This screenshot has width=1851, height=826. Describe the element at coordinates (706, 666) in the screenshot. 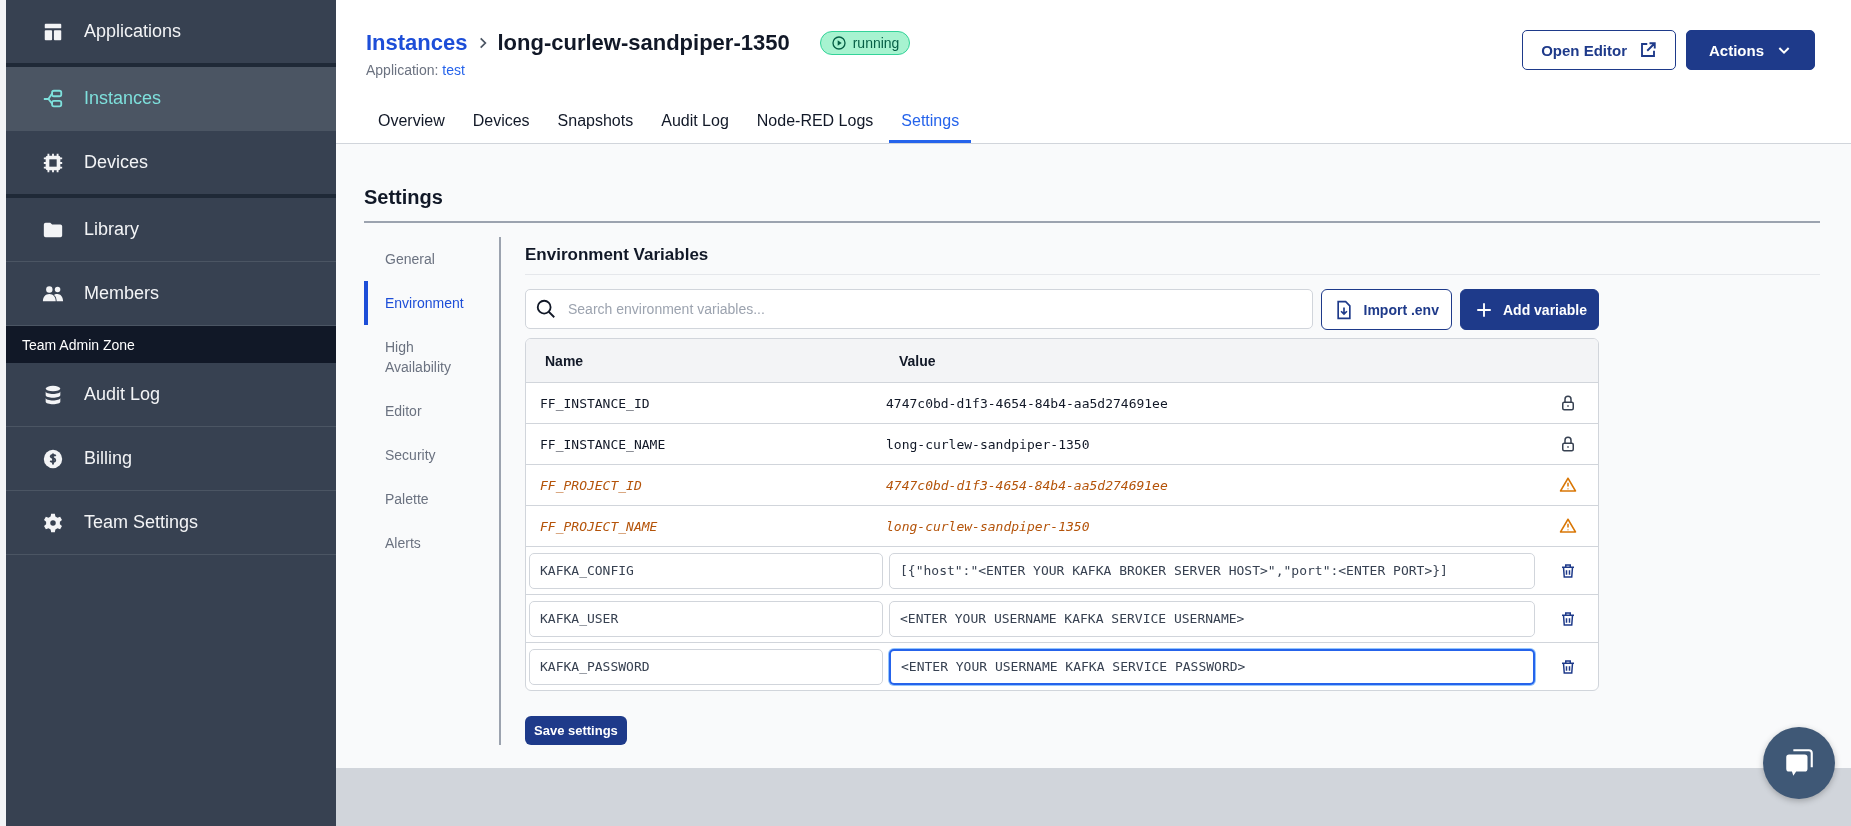

I see `name-input: KAFKA_PASSWORD` at that location.